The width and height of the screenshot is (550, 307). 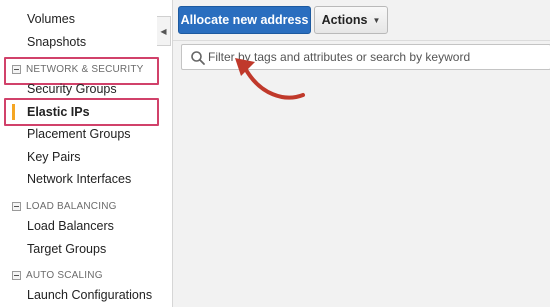 What do you see at coordinates (66, 249) in the screenshot?
I see `sidebar-item-target-groups: Target Groups` at bounding box center [66, 249].